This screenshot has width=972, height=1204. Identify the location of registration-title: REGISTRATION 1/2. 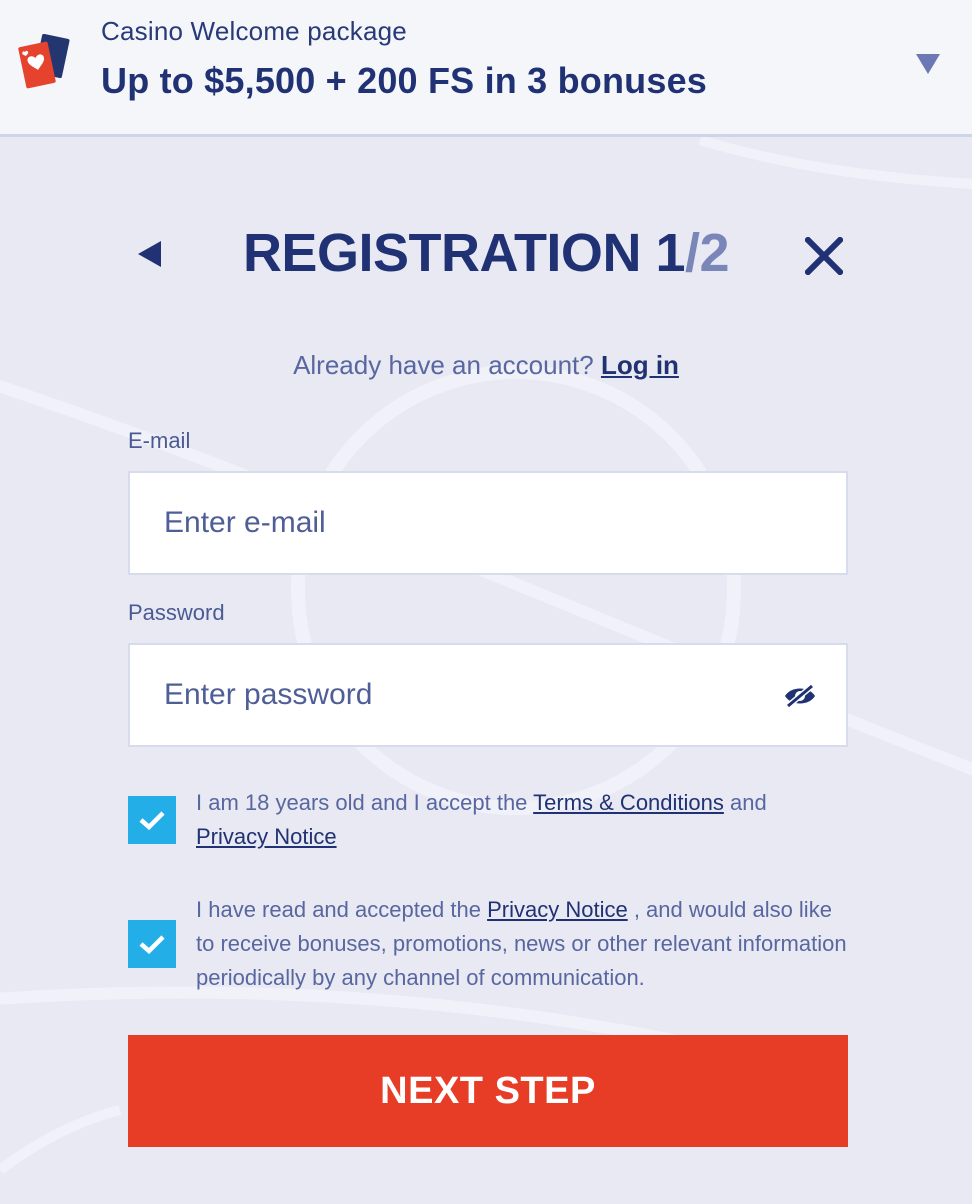
(486, 253).